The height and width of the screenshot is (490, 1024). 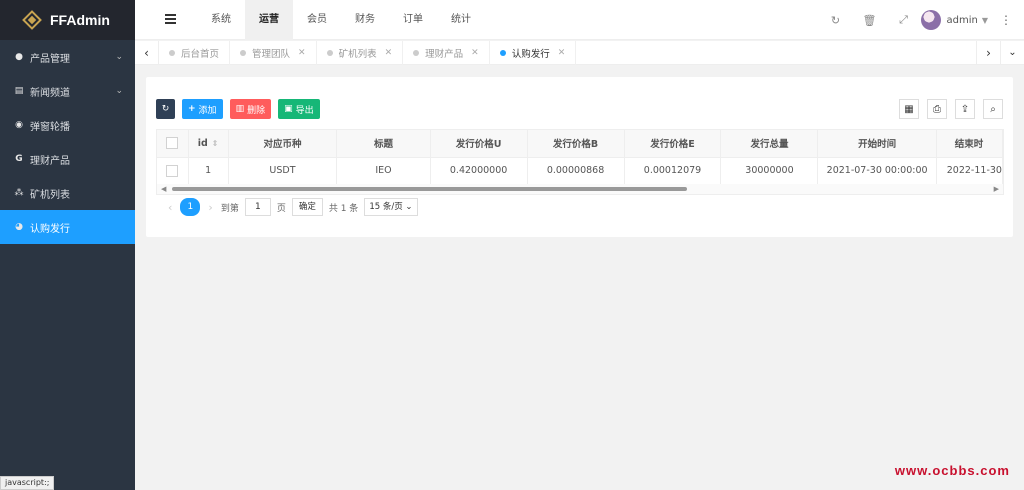 I want to click on sidebar-item-news: ▤ 新闻频道 ⌄, so click(x=67, y=91).